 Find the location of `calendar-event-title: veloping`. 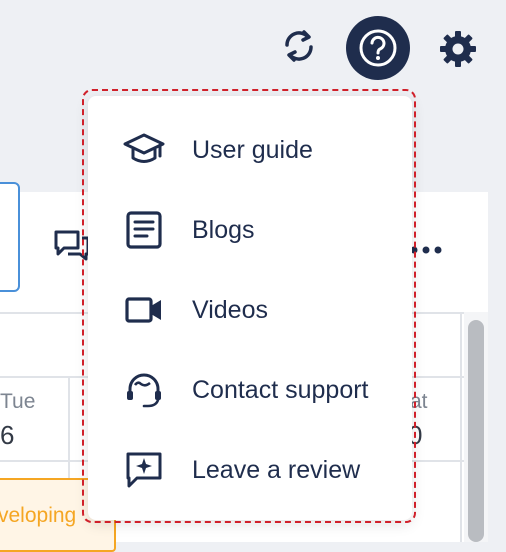

calendar-event-title: veloping is located at coordinates (38, 515).